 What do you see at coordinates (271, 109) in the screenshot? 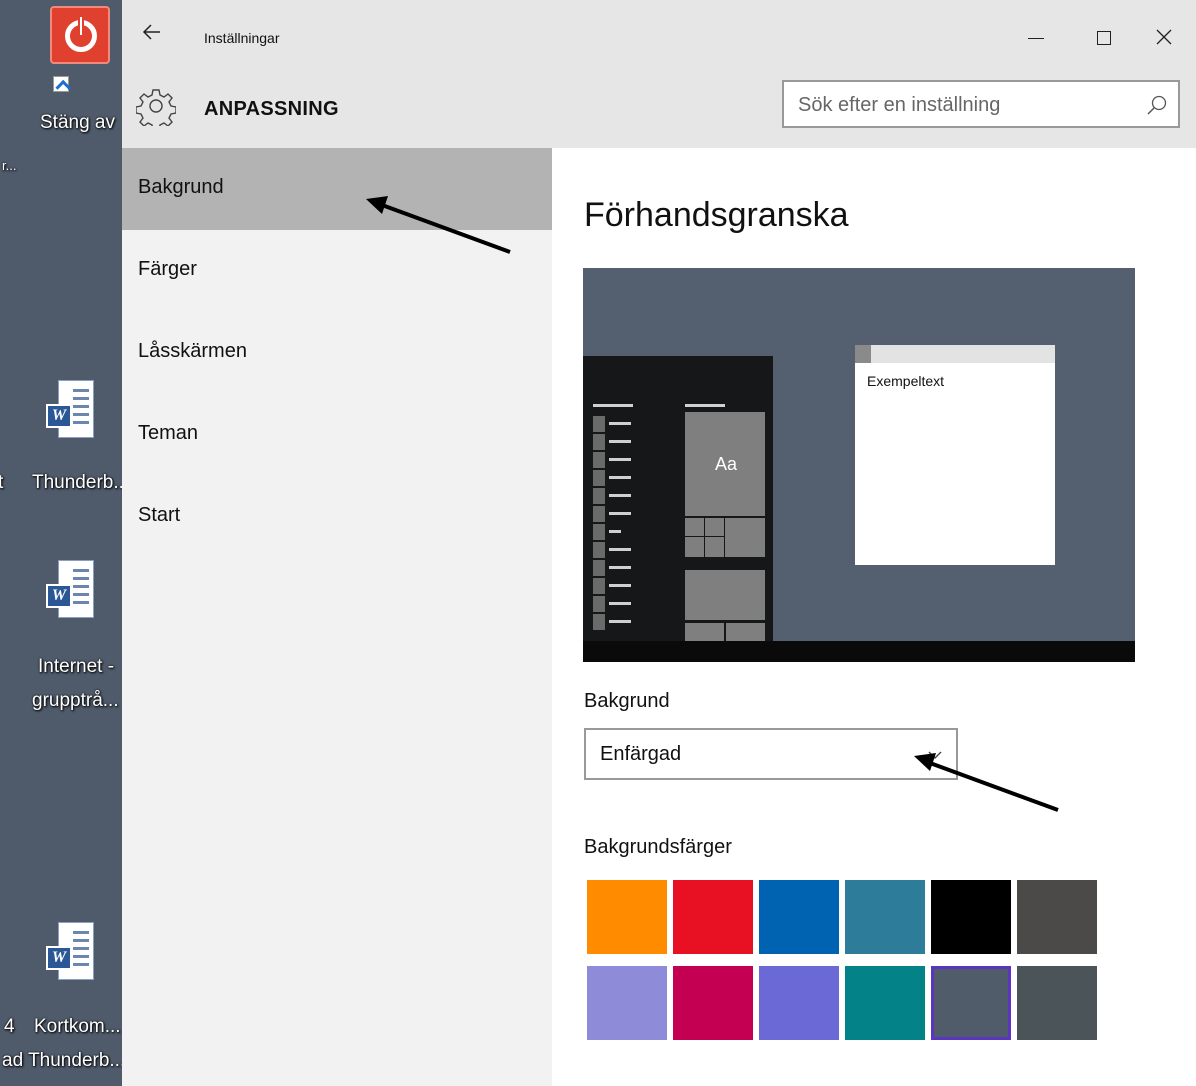
I see `section-title: ANPASSNING` at bounding box center [271, 109].